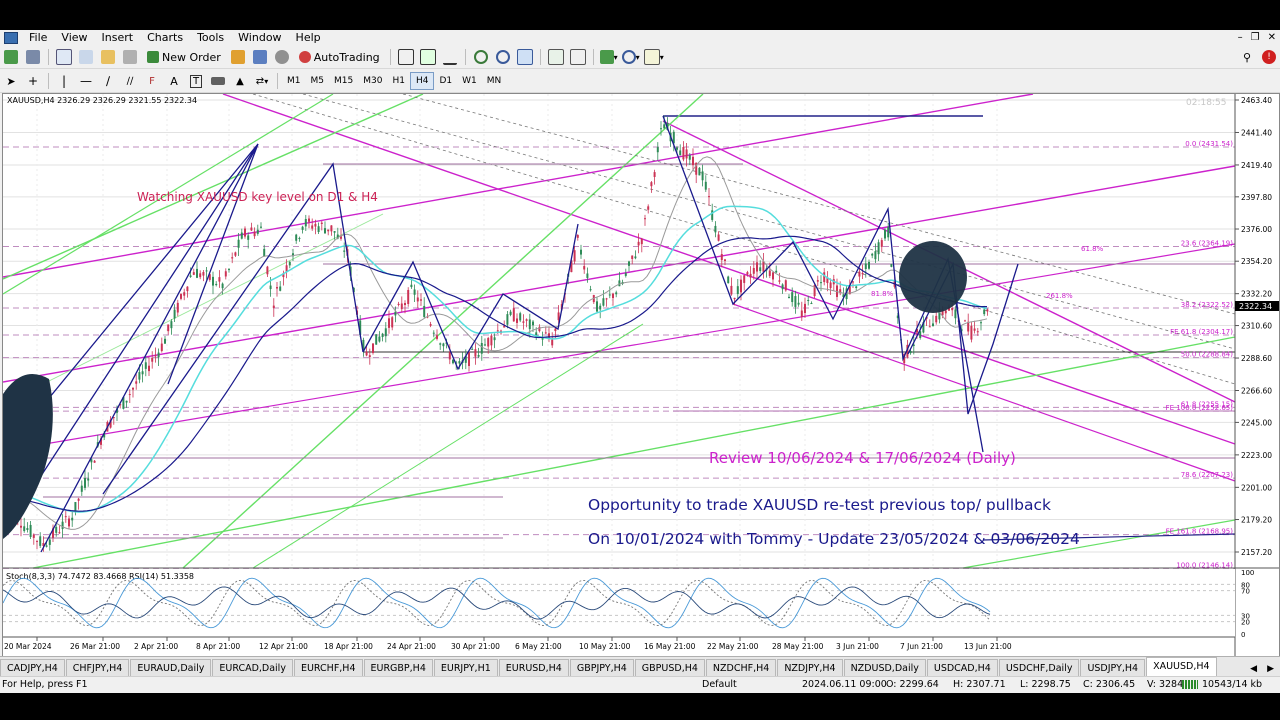 The width and height of the screenshot is (1280, 720). What do you see at coordinates (1113, 668) in the screenshot?
I see `tab-usdjpy: USDJPY,H4` at bounding box center [1113, 668].